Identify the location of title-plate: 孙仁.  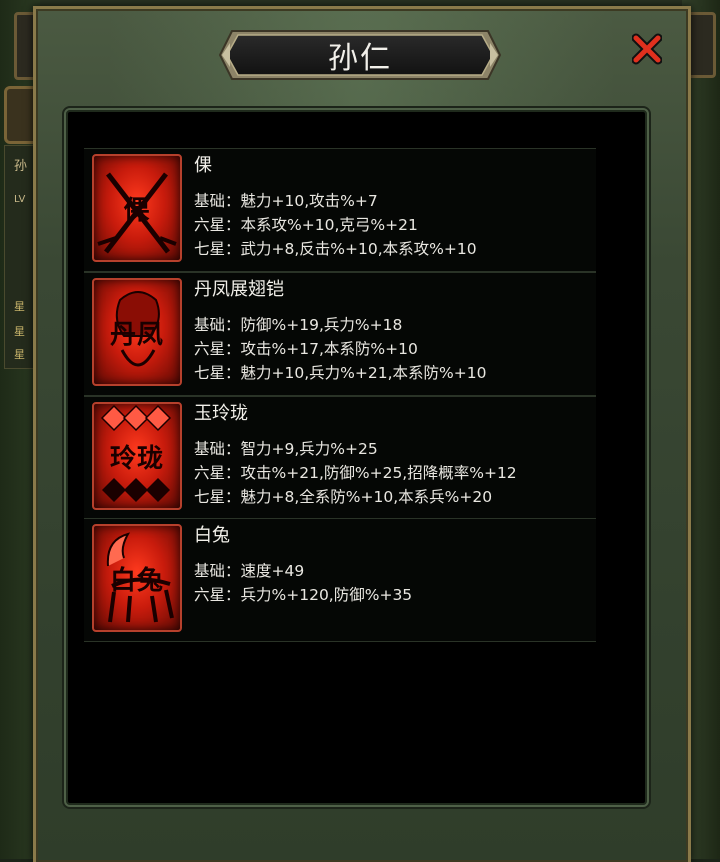
(360, 55).